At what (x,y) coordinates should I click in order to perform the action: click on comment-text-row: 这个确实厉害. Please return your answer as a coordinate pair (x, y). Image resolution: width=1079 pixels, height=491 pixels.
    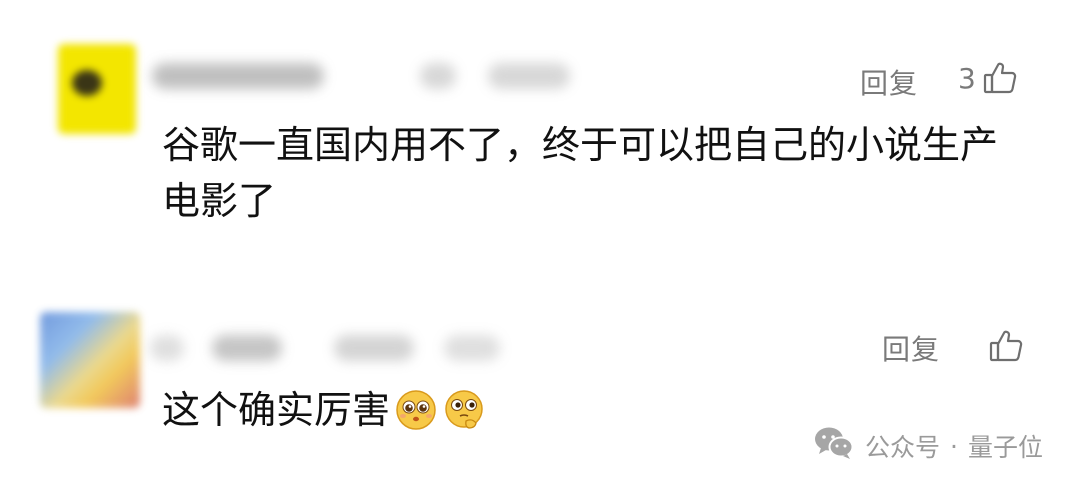
    Looking at the image, I should click on (324, 410).